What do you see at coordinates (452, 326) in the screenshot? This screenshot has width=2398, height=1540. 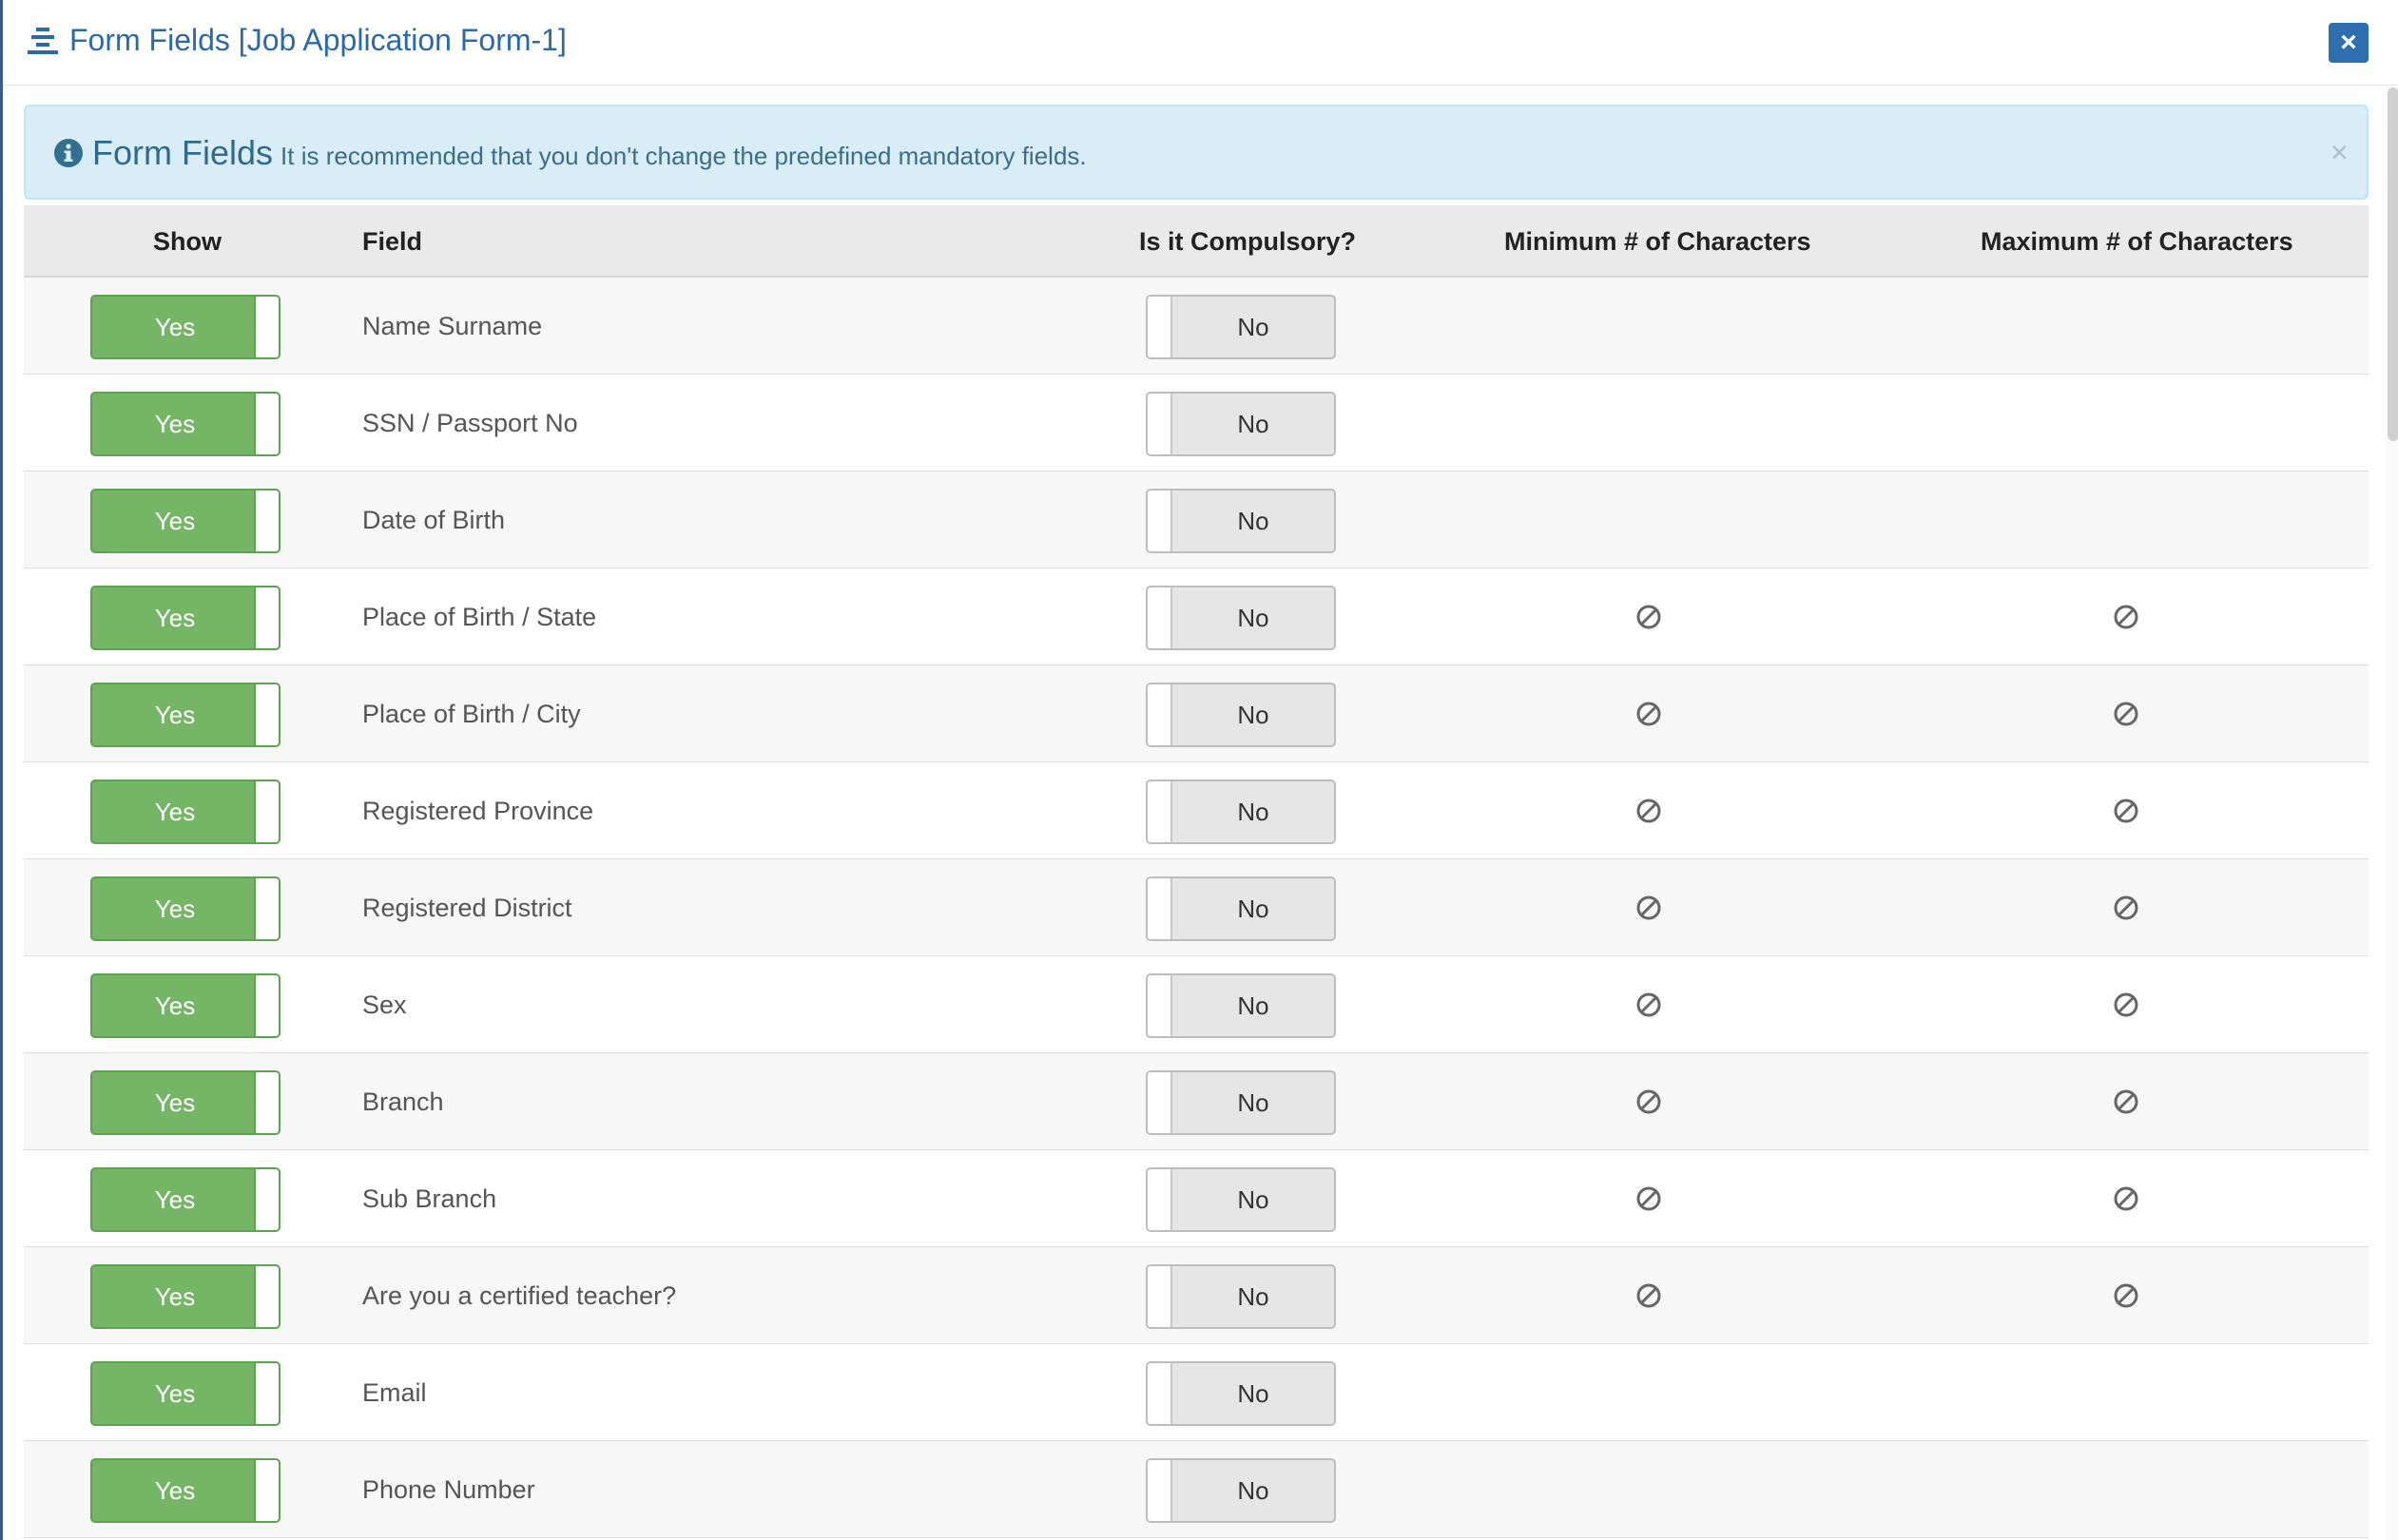 I see `field-name: Name Surname` at bounding box center [452, 326].